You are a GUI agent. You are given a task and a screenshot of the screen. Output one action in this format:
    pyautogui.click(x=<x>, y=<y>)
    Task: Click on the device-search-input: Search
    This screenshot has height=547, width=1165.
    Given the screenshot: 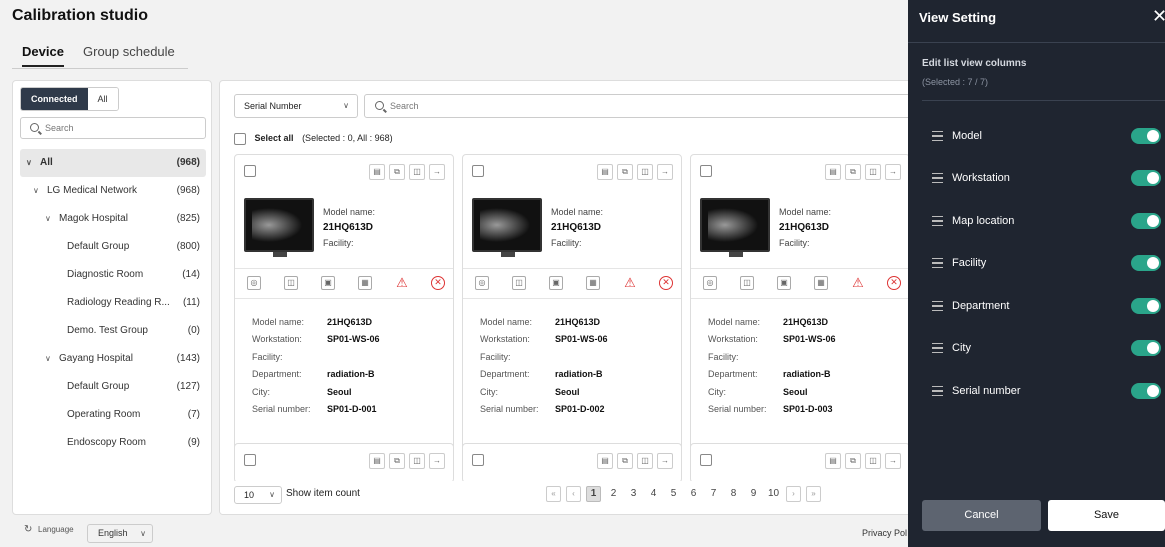 What is the action you would take?
    pyautogui.click(x=641, y=106)
    